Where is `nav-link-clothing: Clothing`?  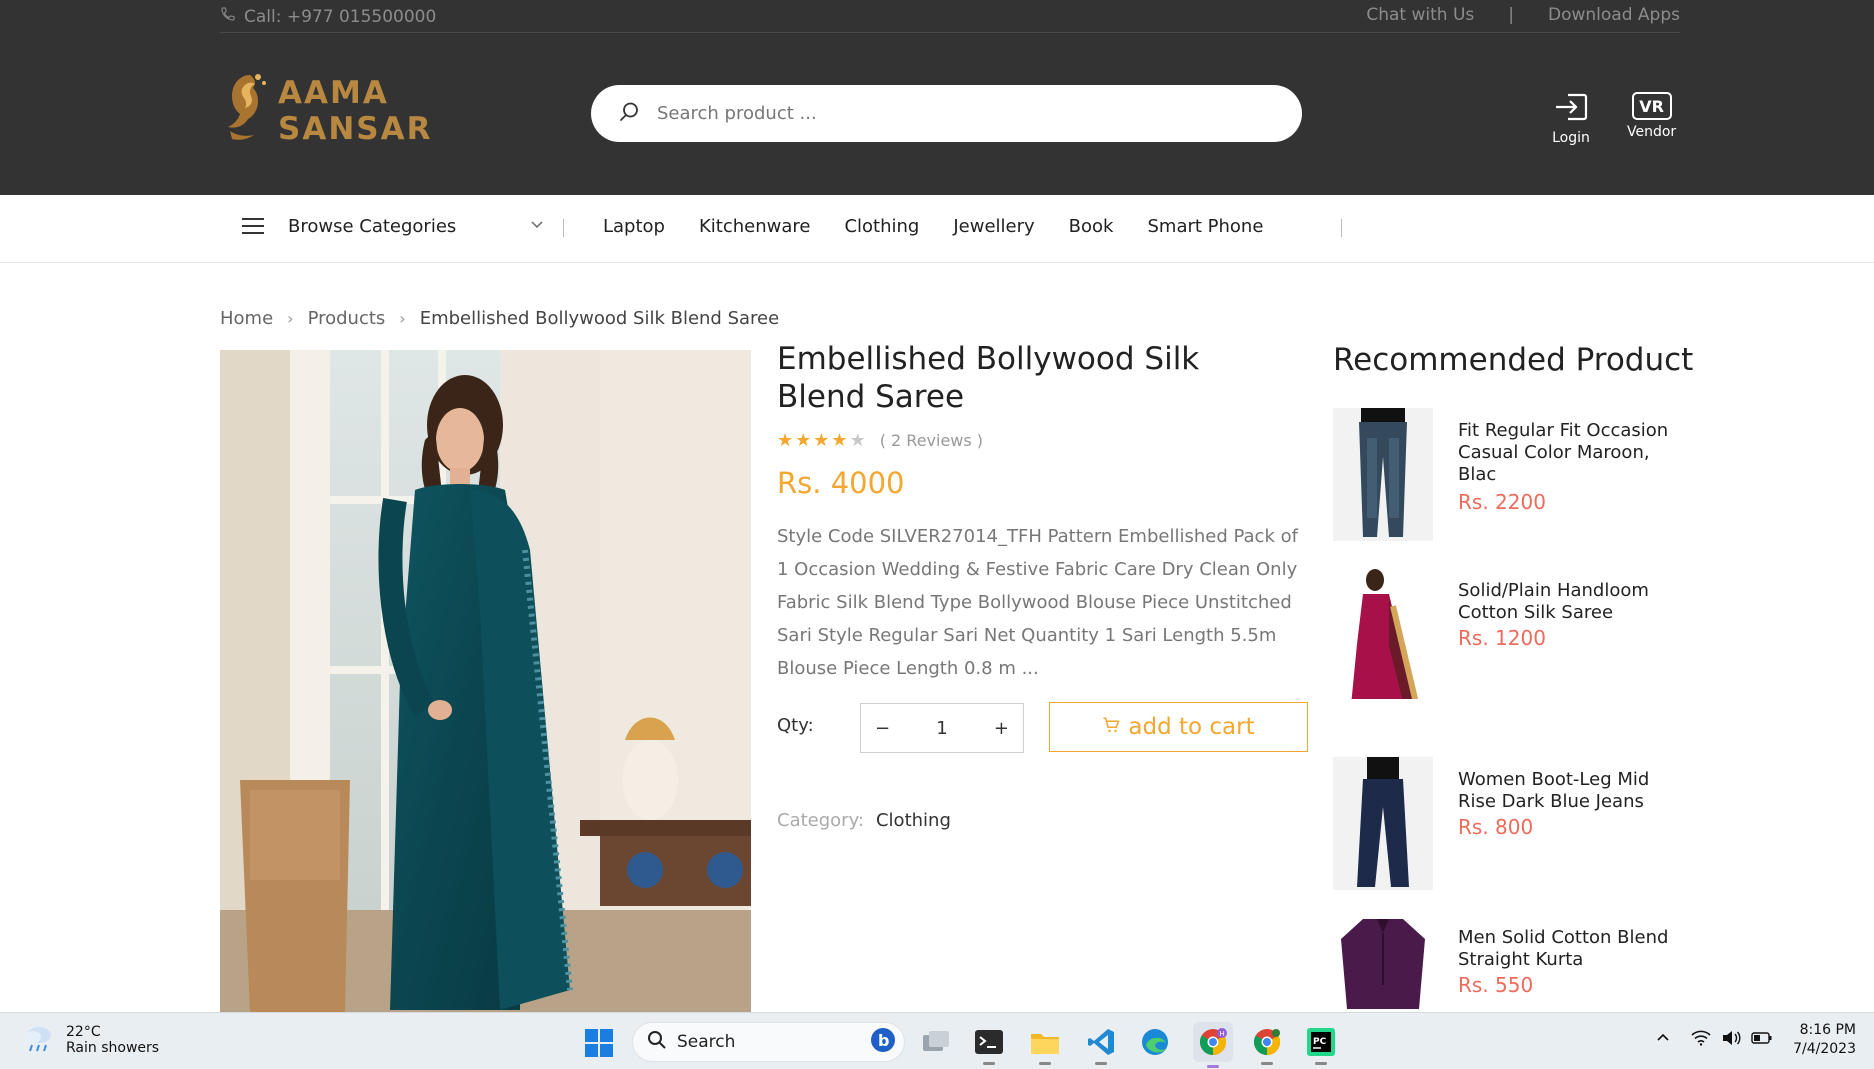
nav-link-clothing: Clothing is located at coordinates (881, 226).